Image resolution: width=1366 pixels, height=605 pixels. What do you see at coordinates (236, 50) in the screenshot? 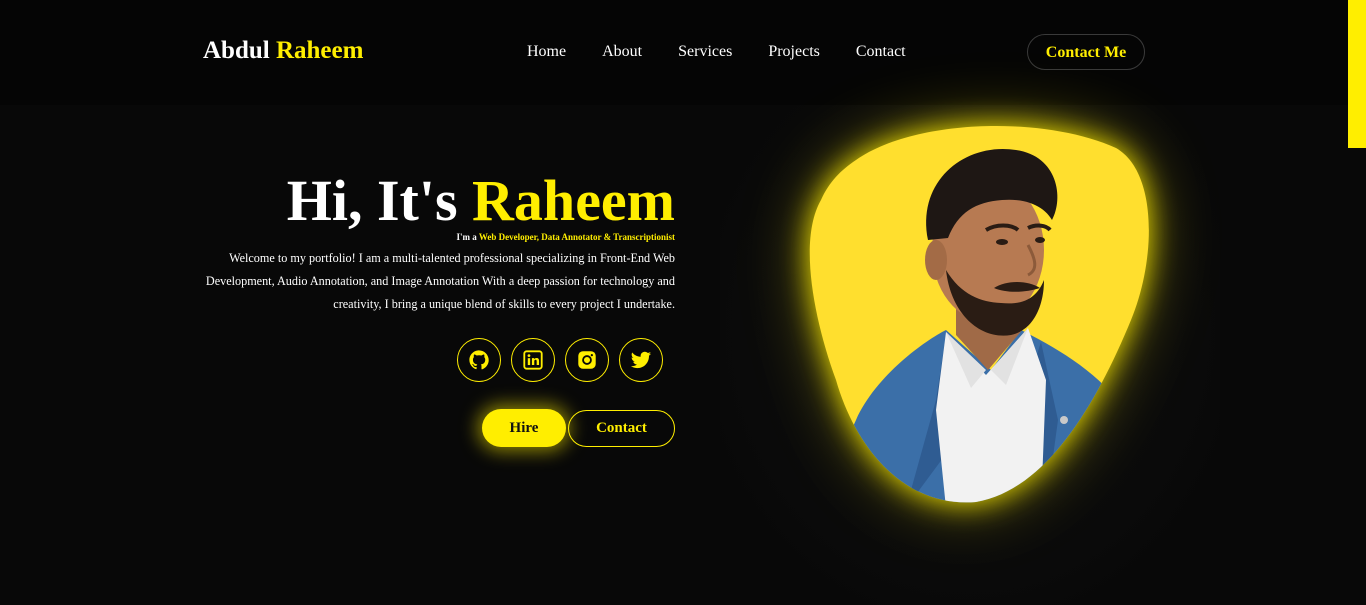
I see `logo-first-name: Abdul` at bounding box center [236, 50].